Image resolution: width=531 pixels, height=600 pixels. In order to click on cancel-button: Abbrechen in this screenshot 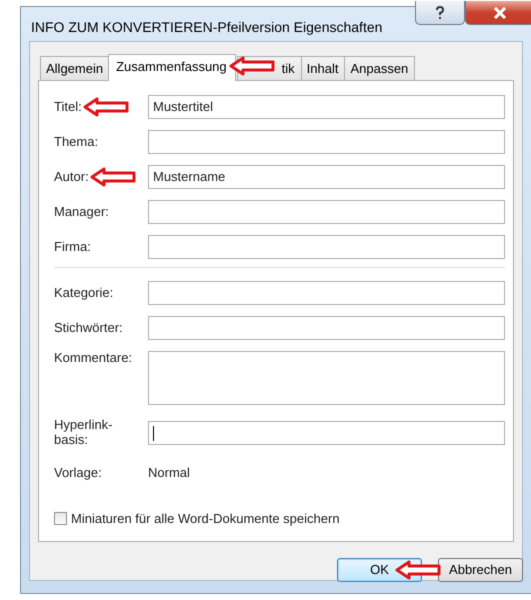, I will do `click(480, 570)`.